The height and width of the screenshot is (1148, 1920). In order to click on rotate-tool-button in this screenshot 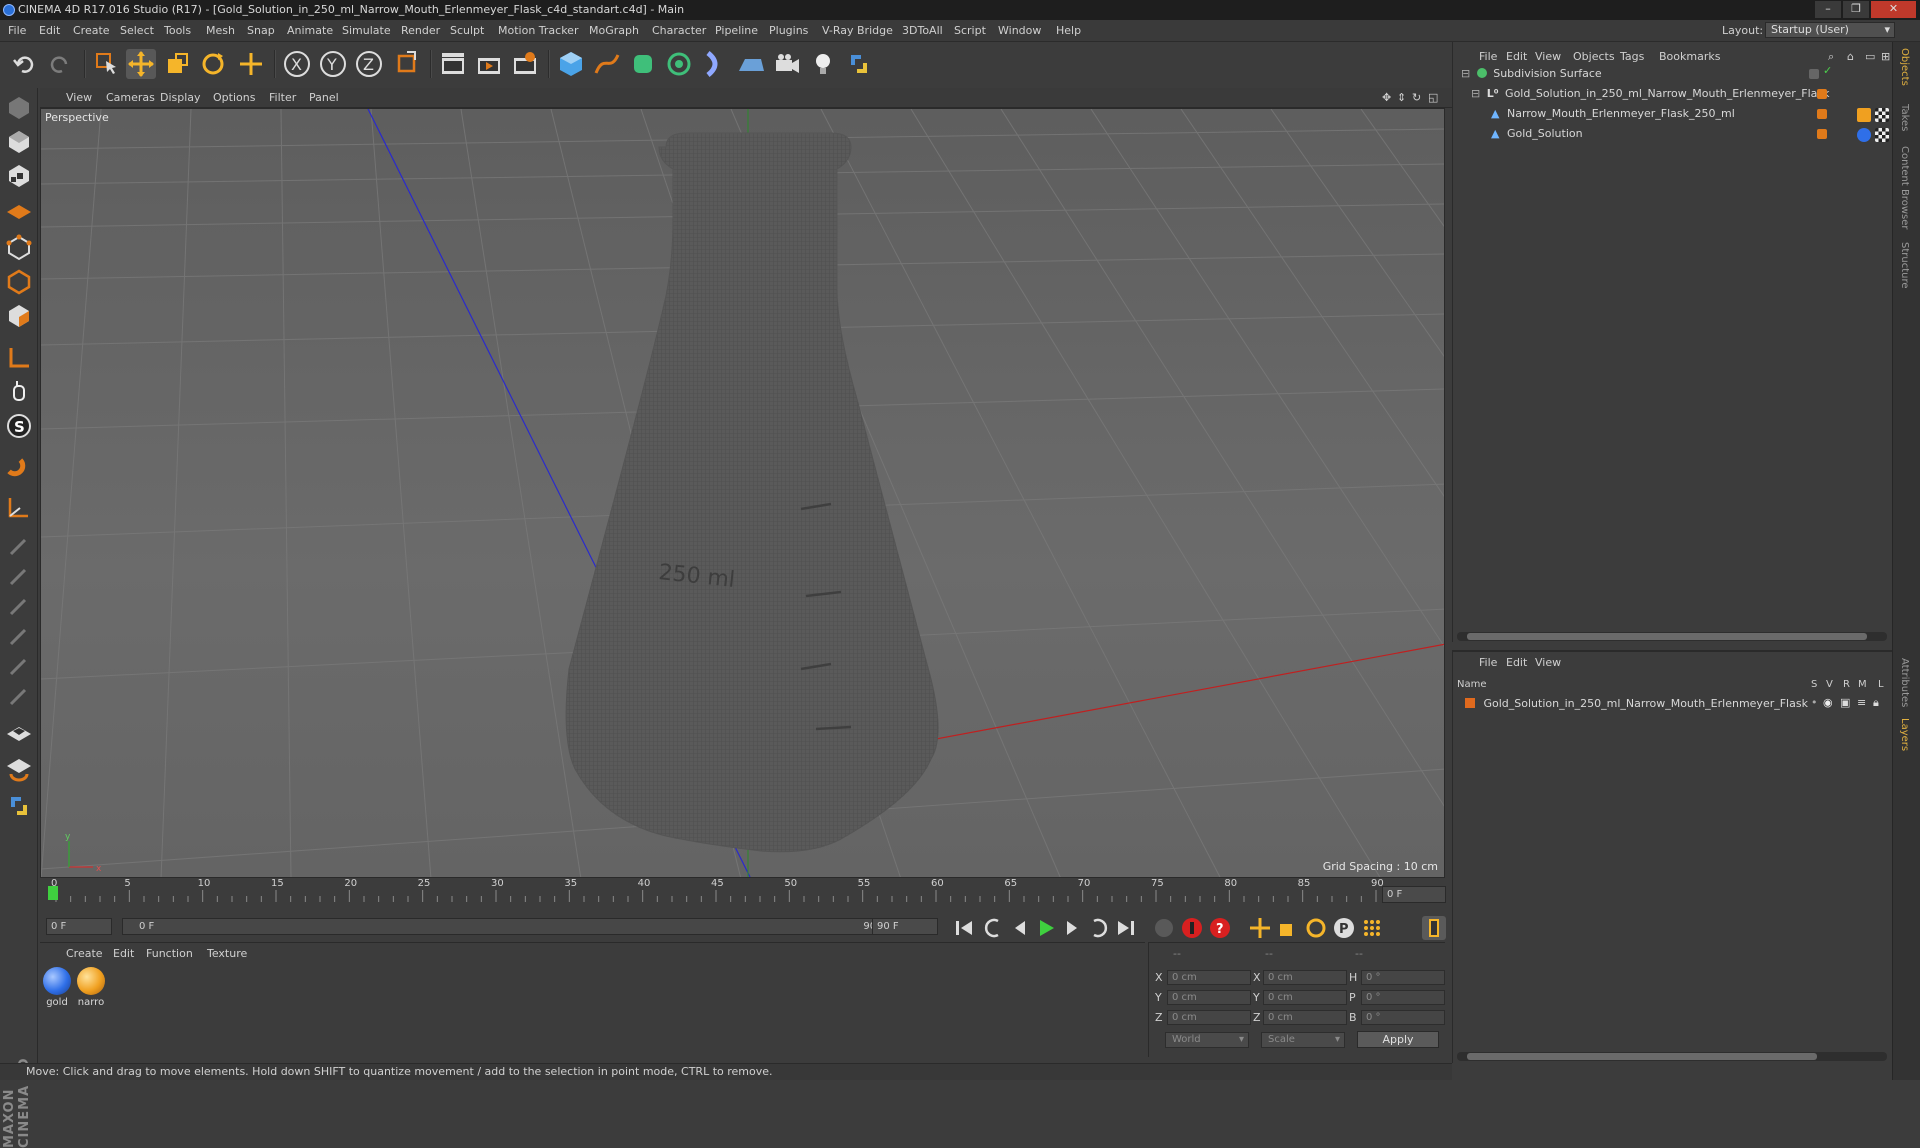, I will do `click(213, 64)`.